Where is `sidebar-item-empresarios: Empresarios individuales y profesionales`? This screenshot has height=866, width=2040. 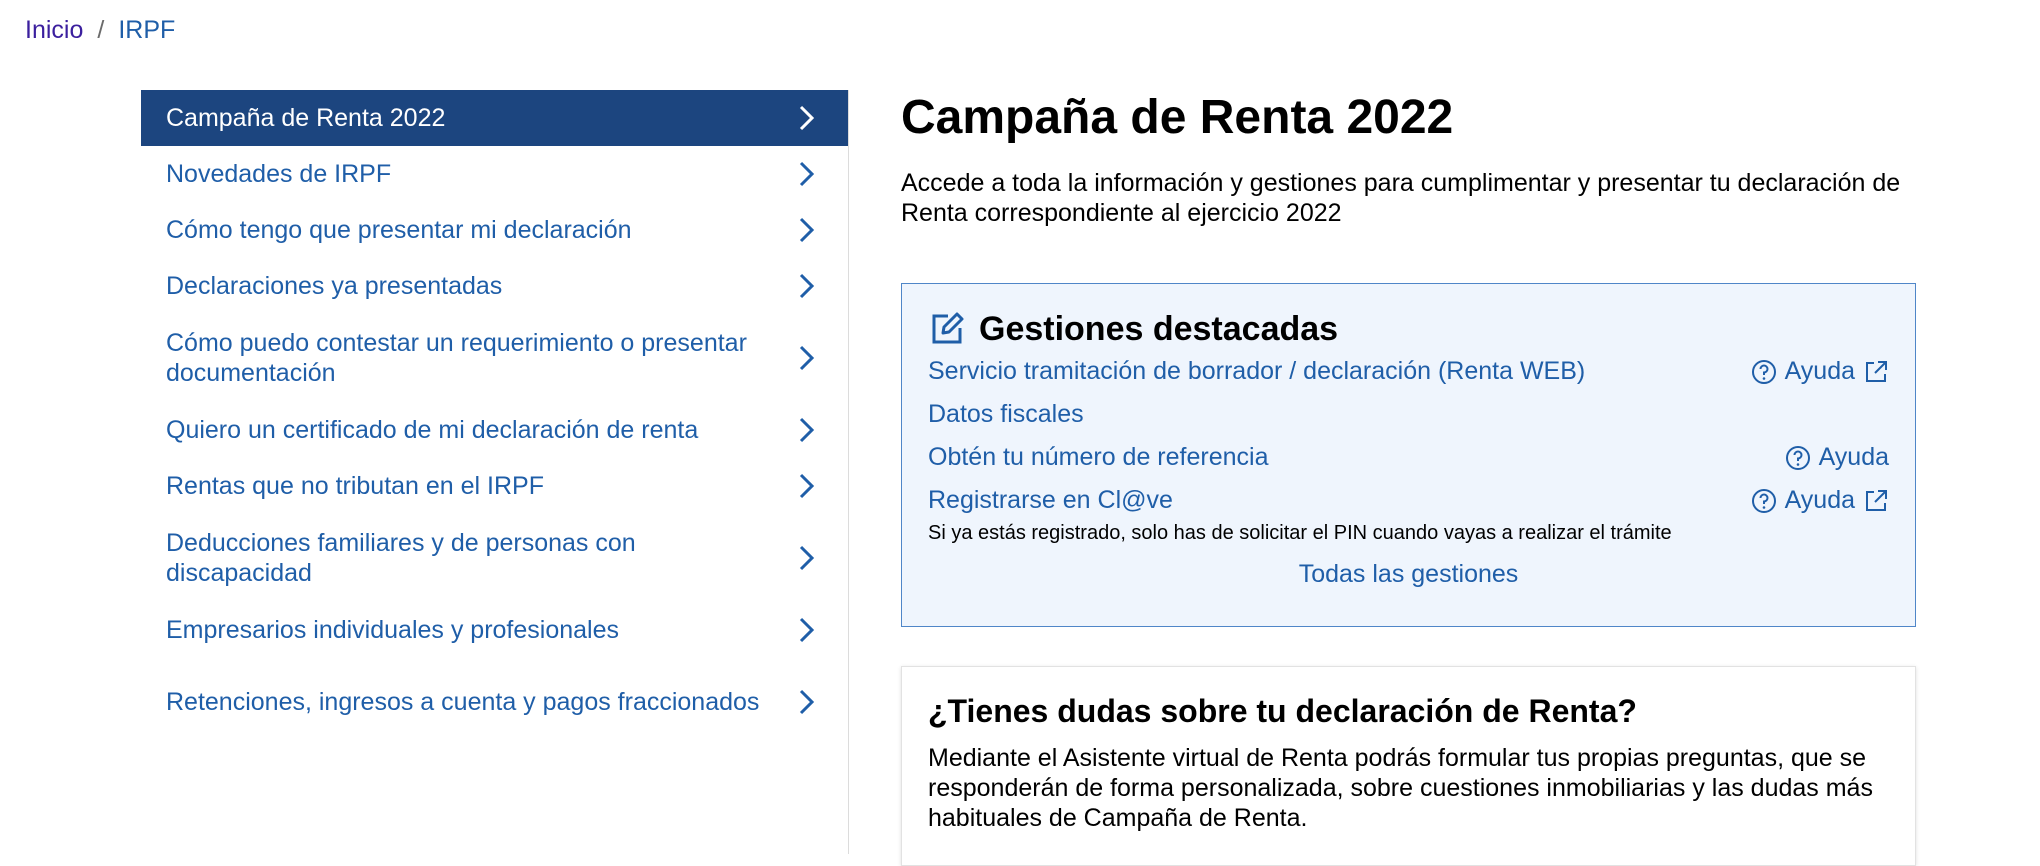 sidebar-item-empresarios: Empresarios individuales y profesionales is located at coordinates (494, 630).